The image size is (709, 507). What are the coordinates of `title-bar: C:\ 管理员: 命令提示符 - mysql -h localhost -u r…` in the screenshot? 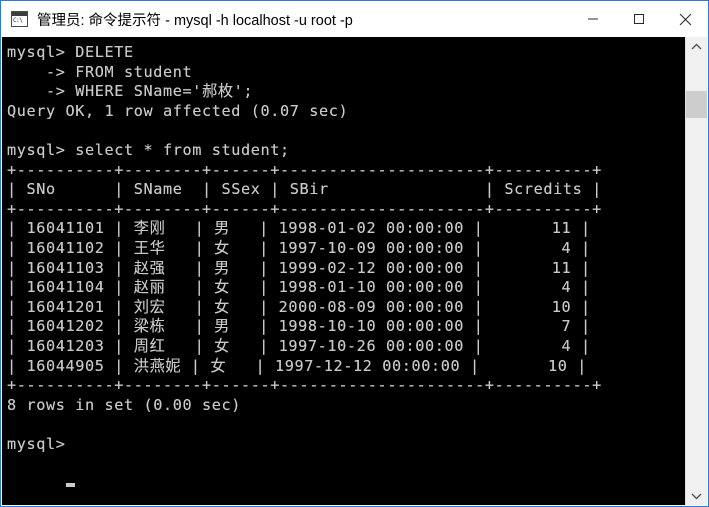 It's located at (354, 19).